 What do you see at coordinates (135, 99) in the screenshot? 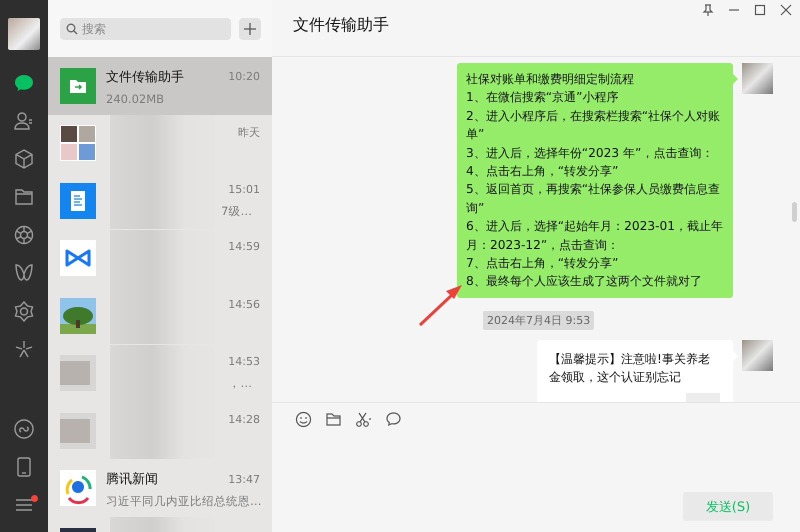
I see `message-preview: 240.02MB` at bounding box center [135, 99].